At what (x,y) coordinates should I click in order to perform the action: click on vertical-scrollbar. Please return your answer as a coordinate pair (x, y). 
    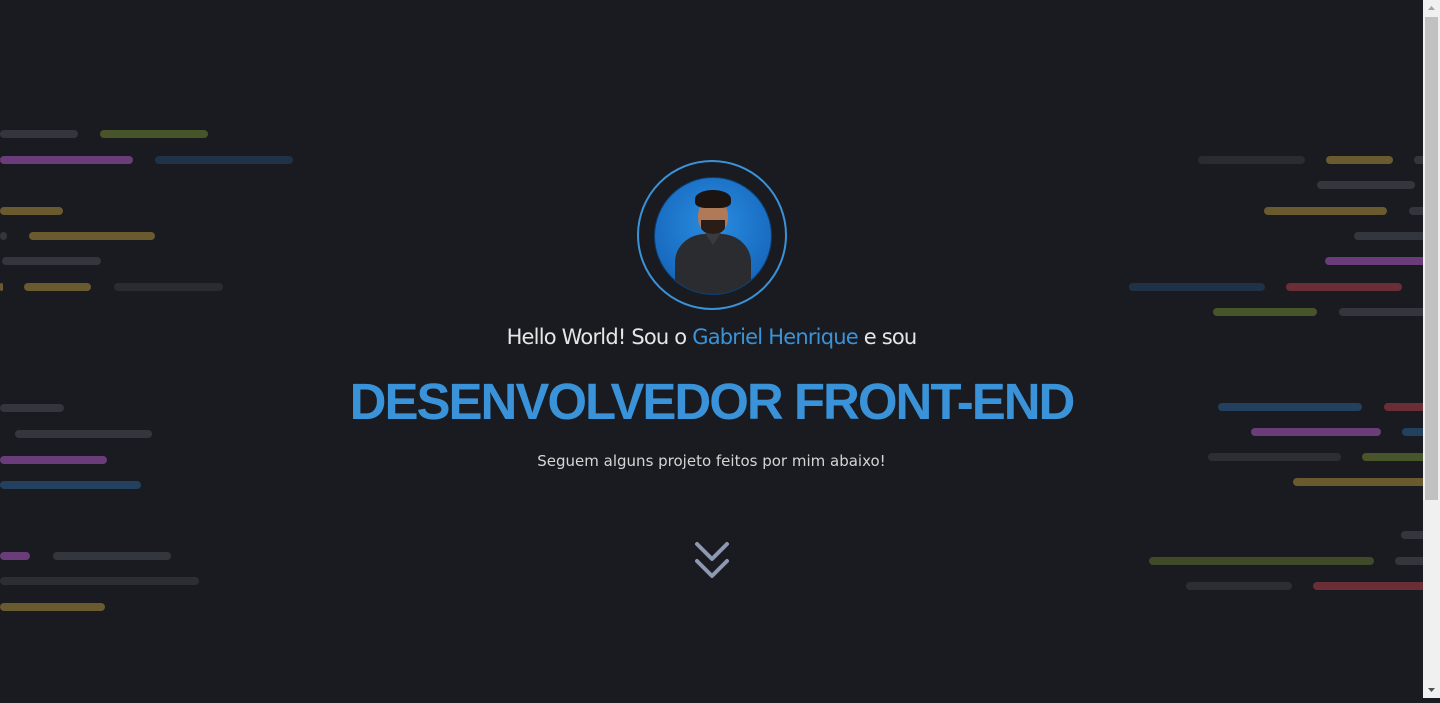
    Looking at the image, I should click on (1431, 349).